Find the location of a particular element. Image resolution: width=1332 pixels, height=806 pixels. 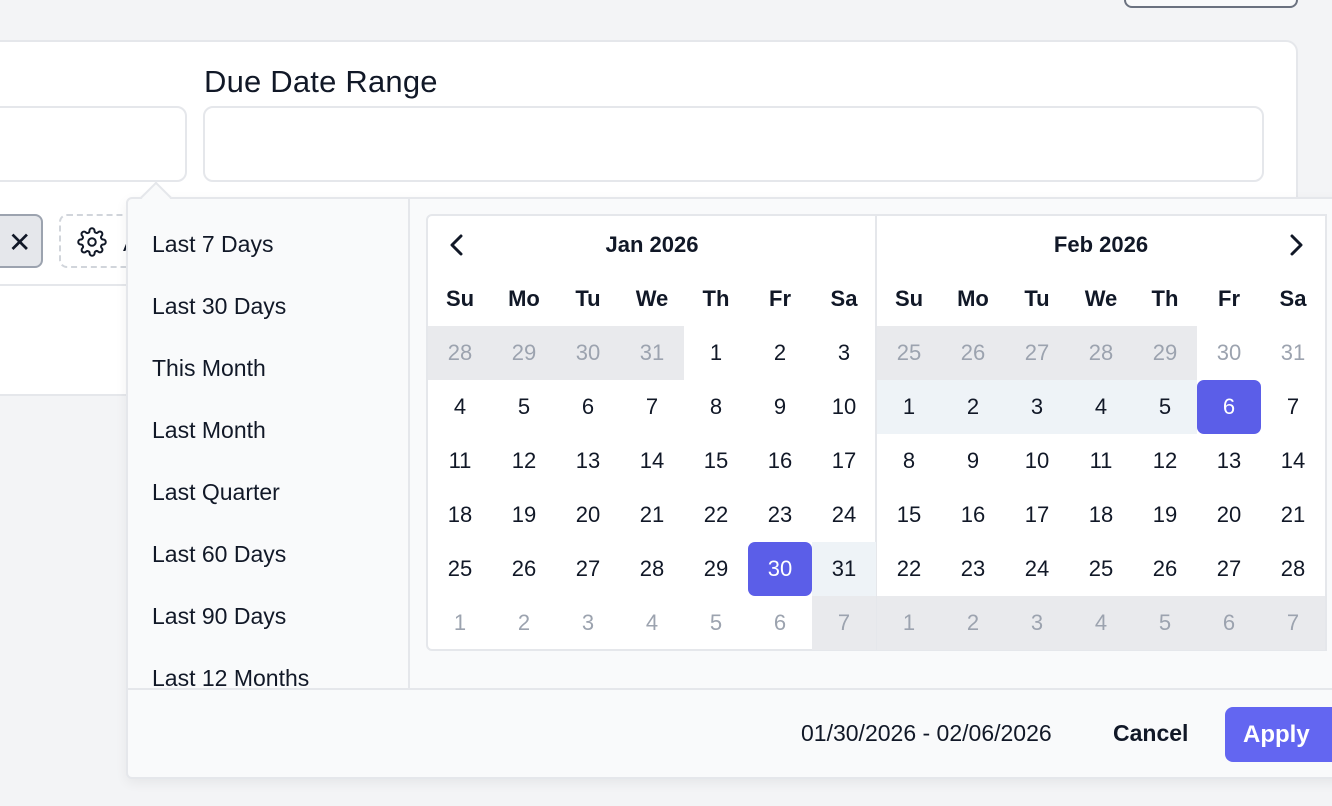

weekday-header: Mo is located at coordinates (524, 298).